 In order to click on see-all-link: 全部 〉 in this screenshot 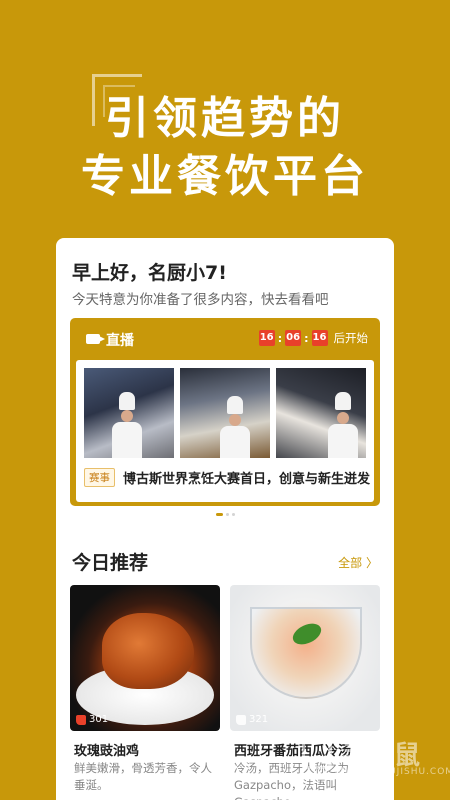, I will do `click(358, 562)`.